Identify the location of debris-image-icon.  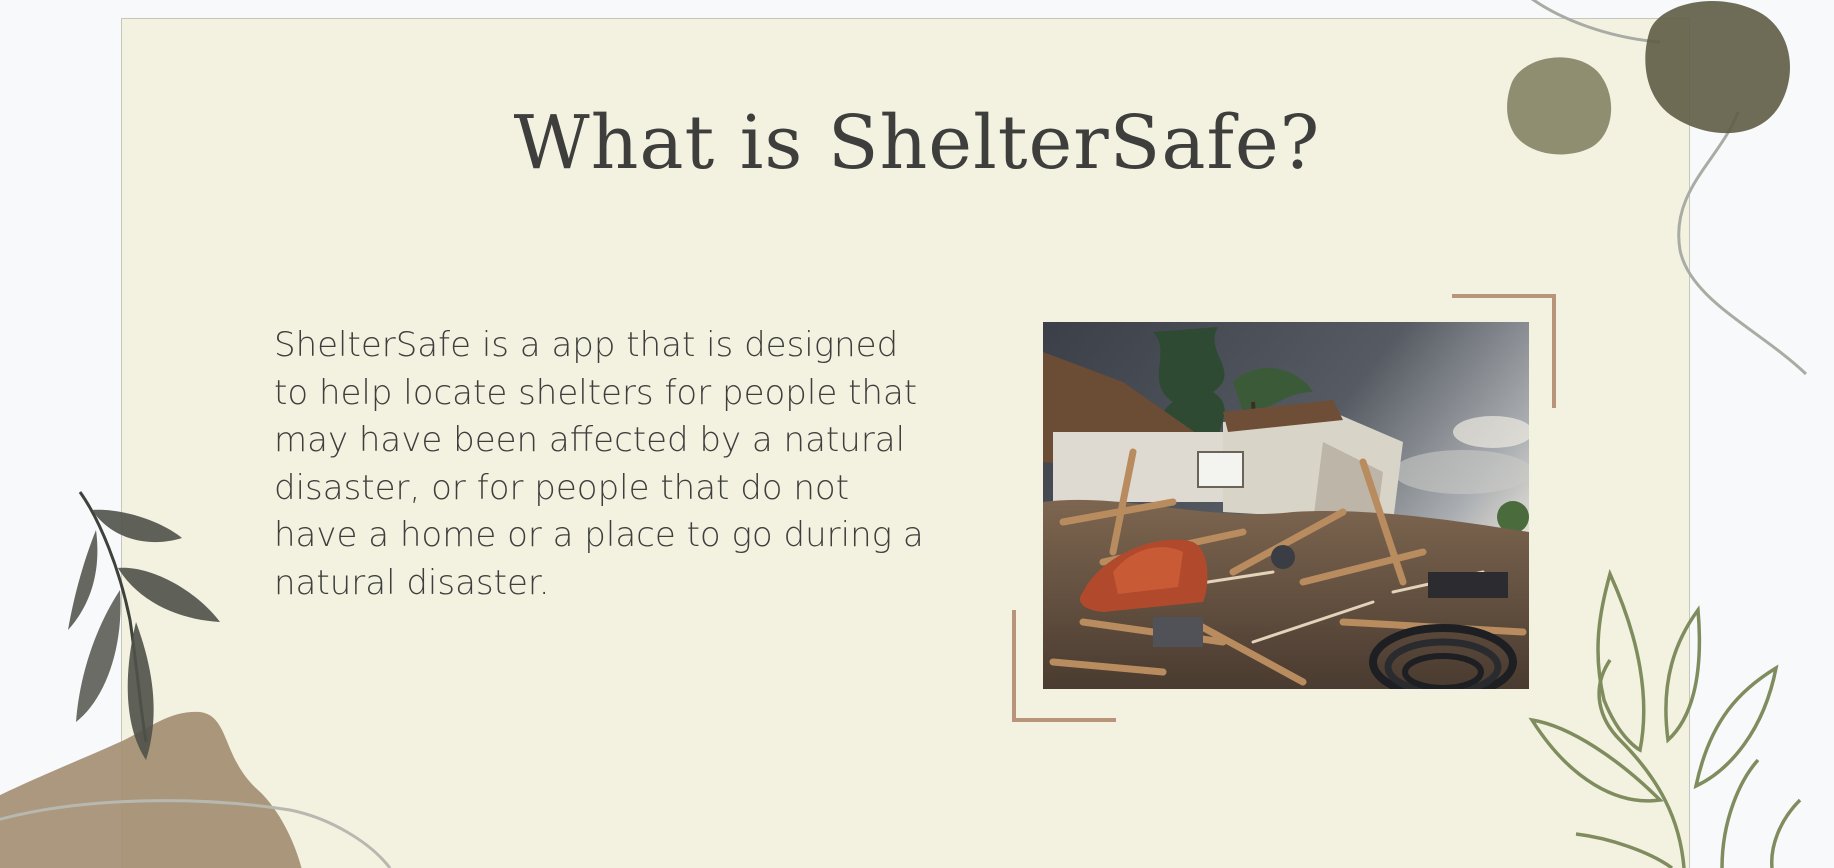
(1286, 505).